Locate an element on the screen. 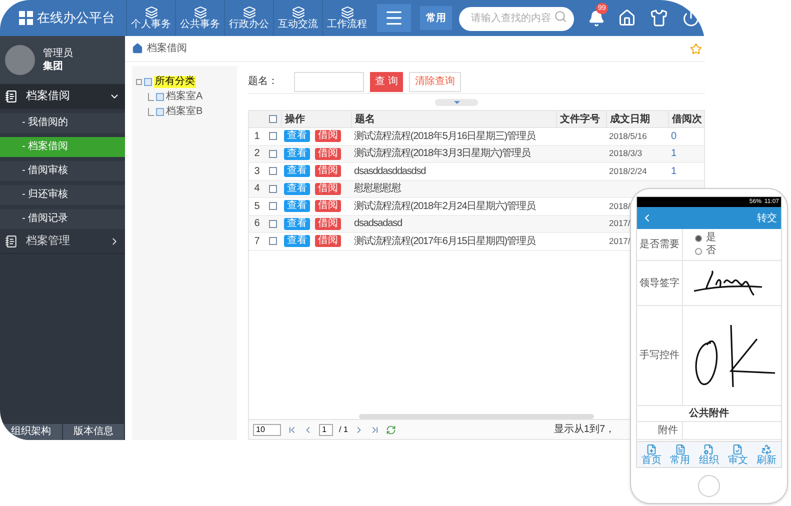 This screenshot has height=506, width=791. shirt-icon is located at coordinates (659, 18).